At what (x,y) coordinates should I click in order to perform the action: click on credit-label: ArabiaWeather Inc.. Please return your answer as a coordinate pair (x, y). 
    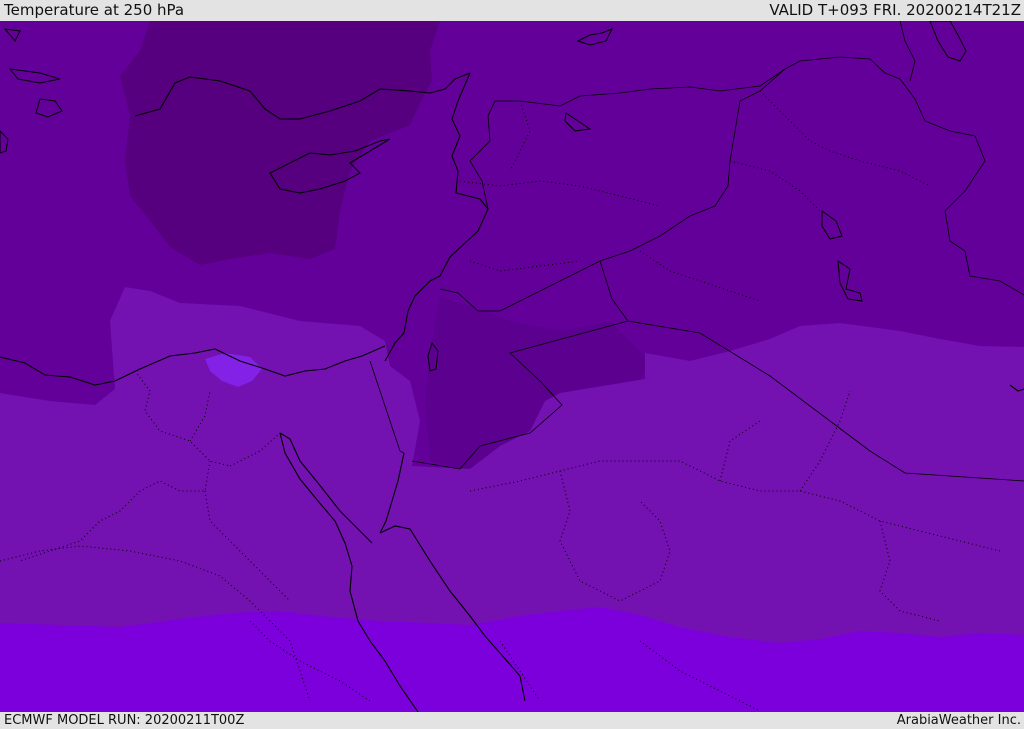
    Looking at the image, I should click on (958, 720).